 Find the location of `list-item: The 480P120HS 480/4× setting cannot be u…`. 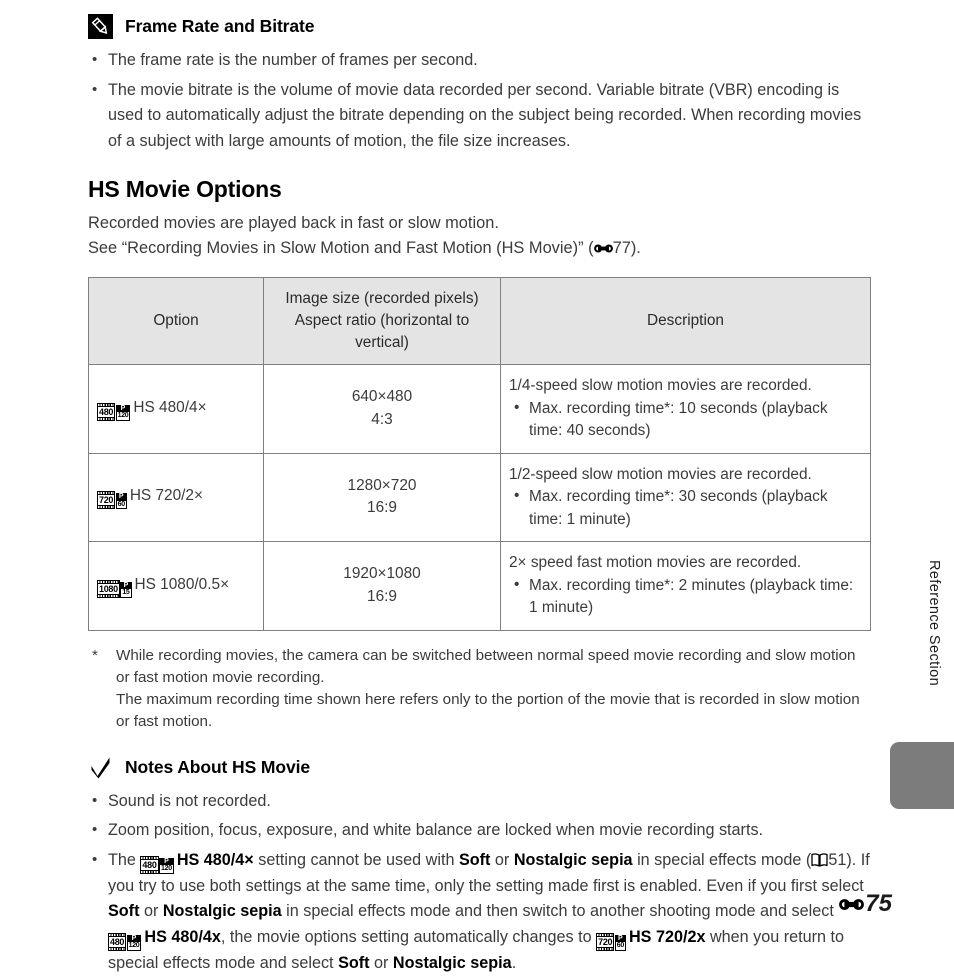

list-item: The 480P120HS 480/4× setting cannot be u… is located at coordinates (479, 912).